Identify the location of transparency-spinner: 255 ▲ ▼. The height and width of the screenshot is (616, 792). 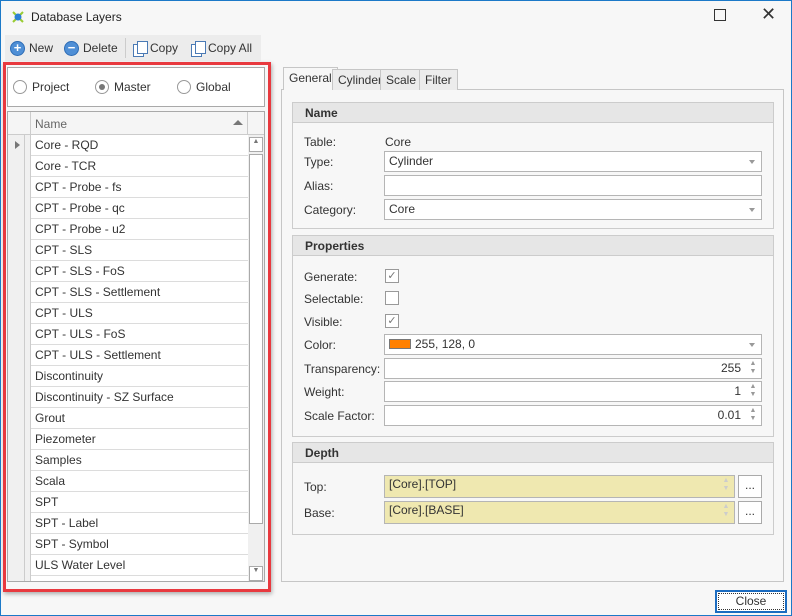
(573, 368).